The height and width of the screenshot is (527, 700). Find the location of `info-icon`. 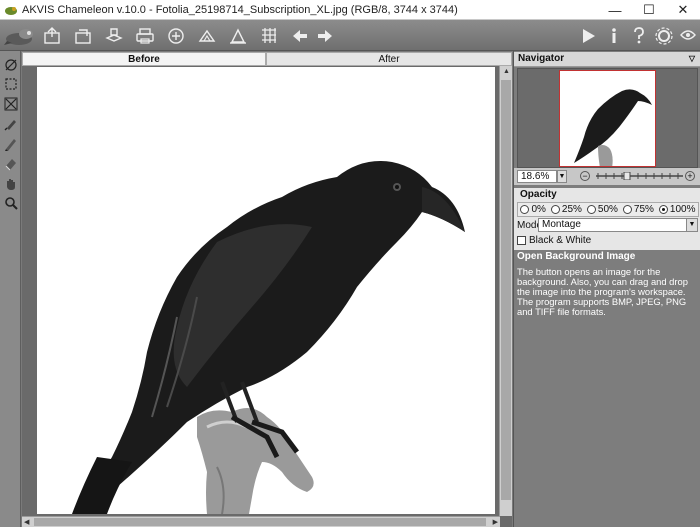

info-icon is located at coordinates (614, 35).